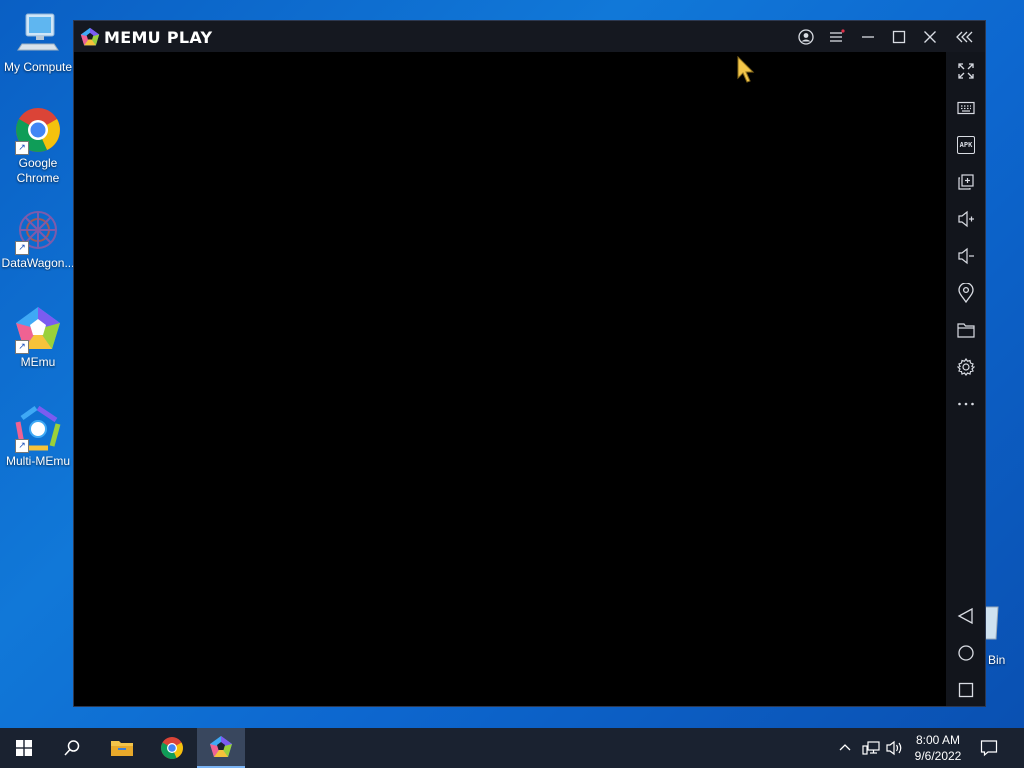  I want to click on folder-icon, so click(966, 330).